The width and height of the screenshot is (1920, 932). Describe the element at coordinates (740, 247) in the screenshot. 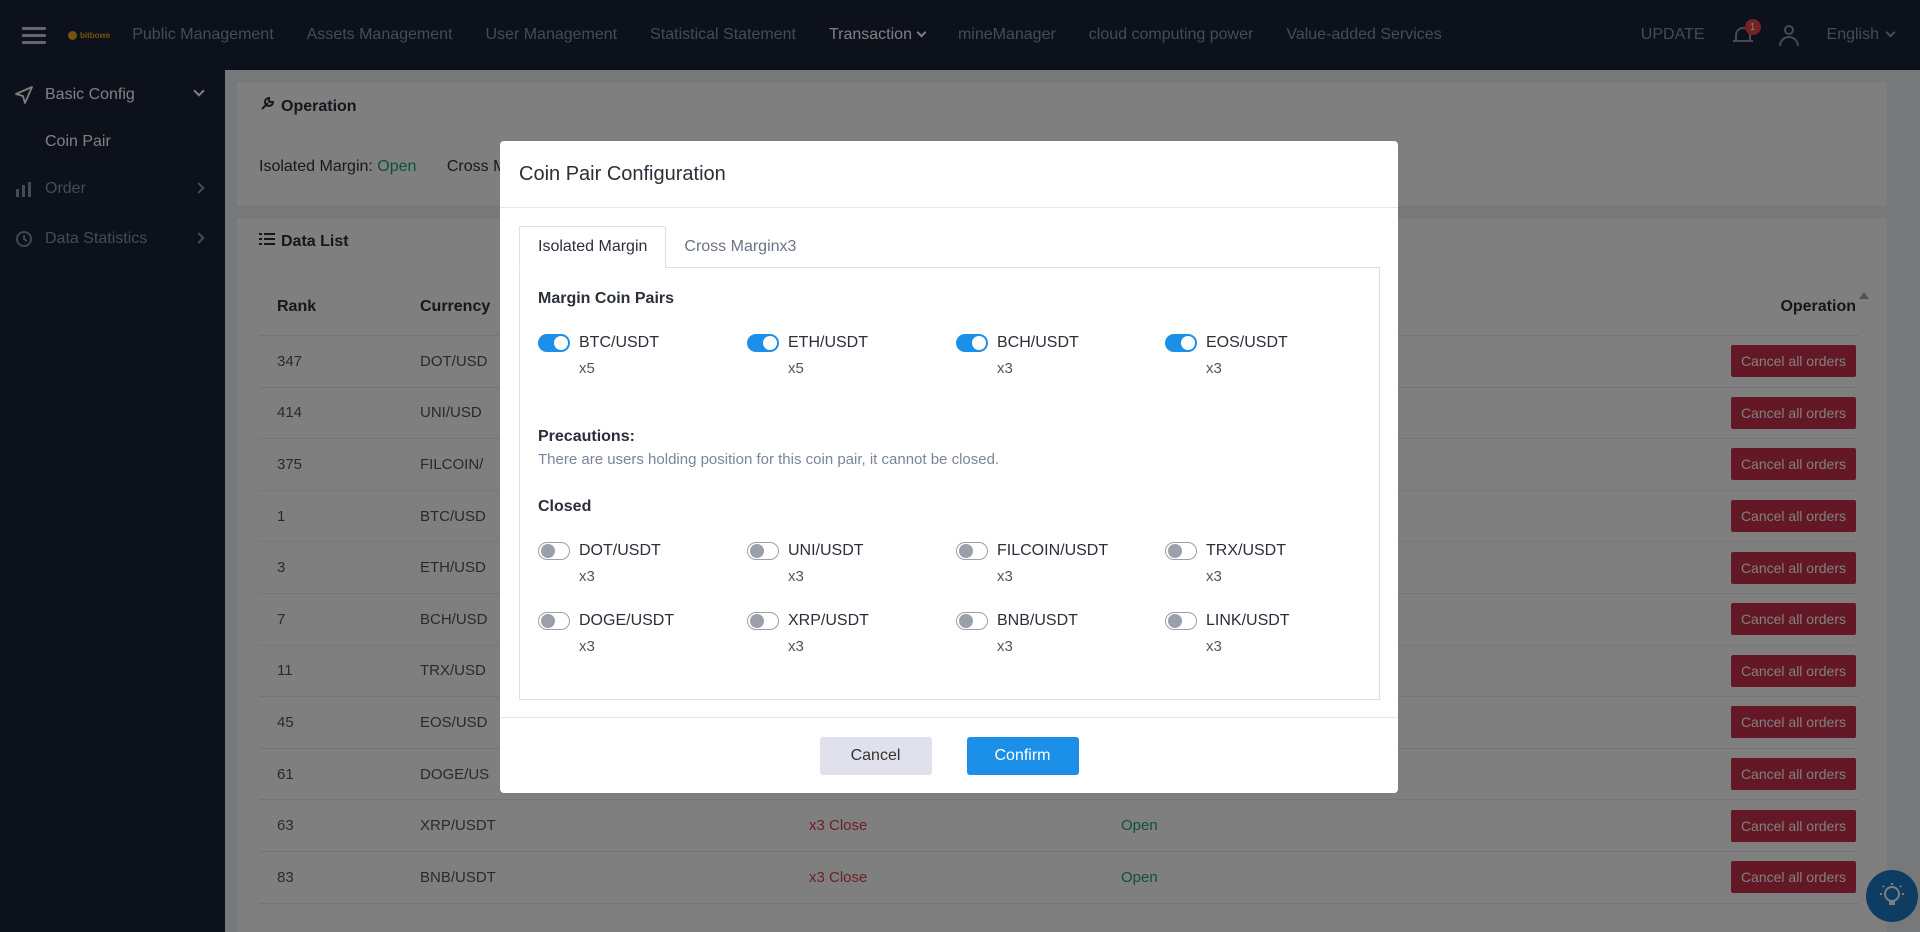

I see `tab-cross-margin: Cross Marginx3` at that location.